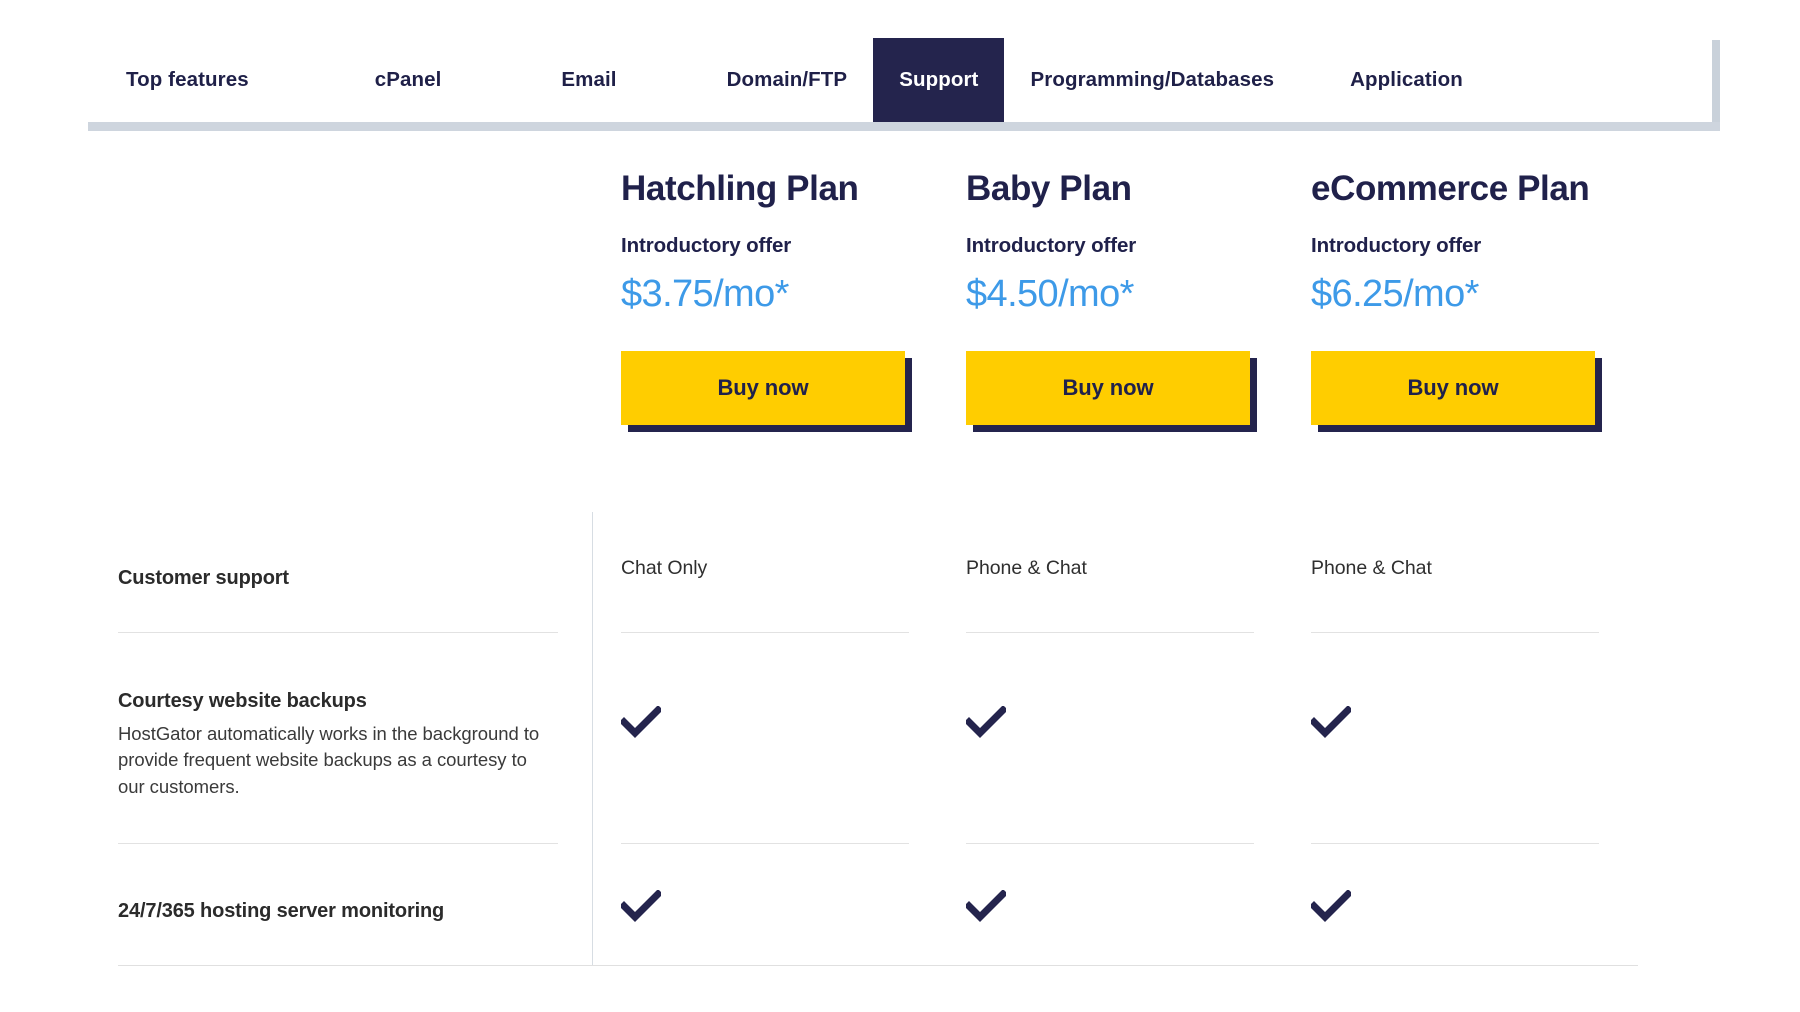  What do you see at coordinates (904, 126) in the screenshot?
I see `tab-strip-underline` at bounding box center [904, 126].